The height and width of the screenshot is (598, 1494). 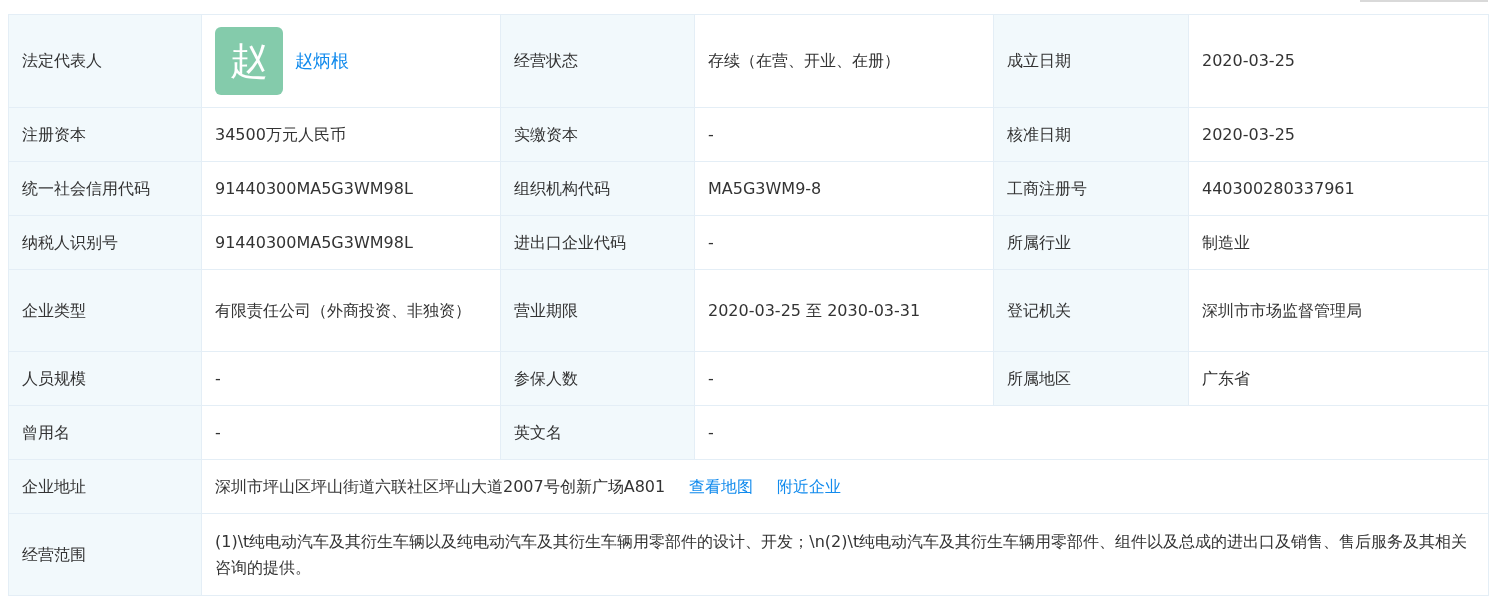 What do you see at coordinates (1226, 242) in the screenshot?
I see `field-value: 制造业` at bounding box center [1226, 242].